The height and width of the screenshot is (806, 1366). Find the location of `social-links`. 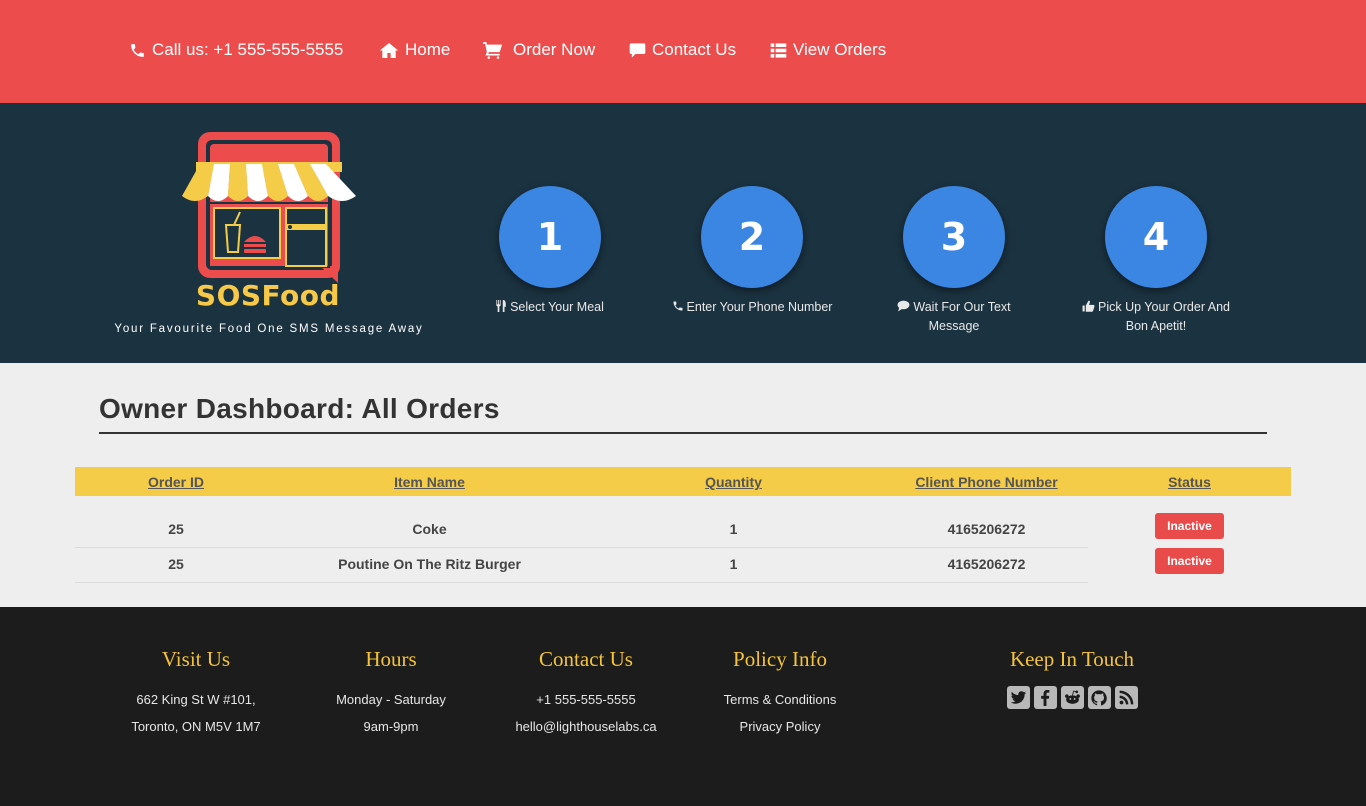

social-links is located at coordinates (1072, 697).